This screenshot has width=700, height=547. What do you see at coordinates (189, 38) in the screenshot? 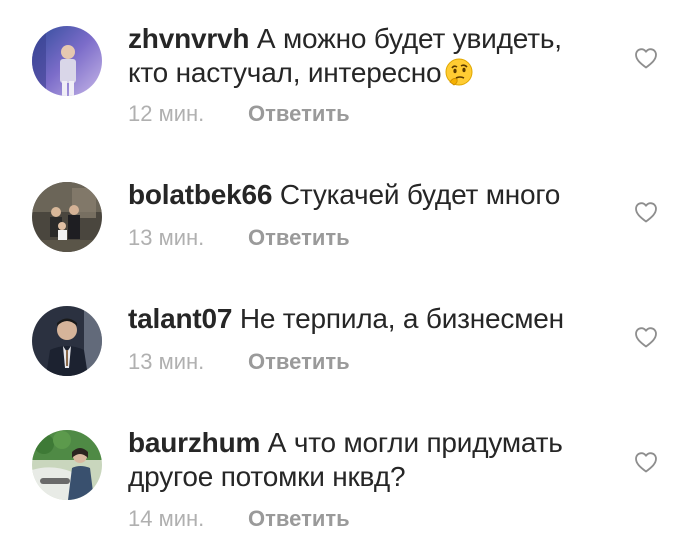
I see `comment-username: zhvnvrvh` at bounding box center [189, 38].